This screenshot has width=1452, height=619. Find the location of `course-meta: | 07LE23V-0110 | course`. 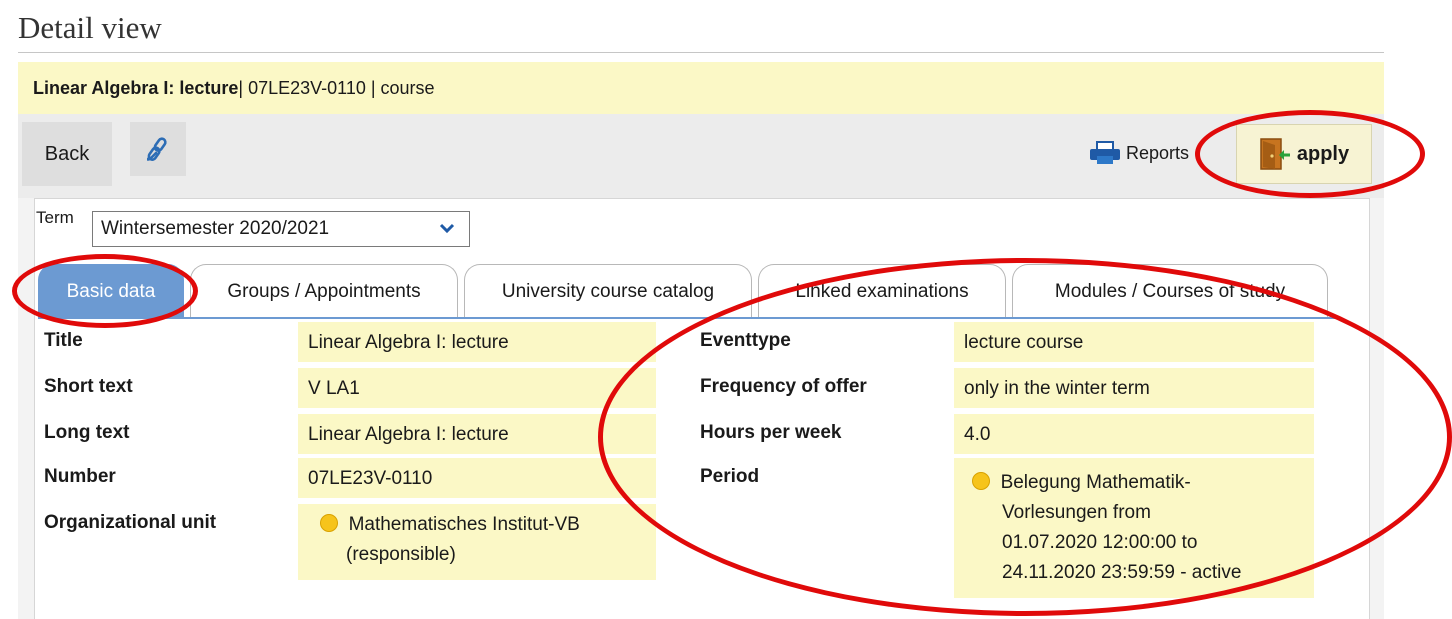

course-meta: | 07LE23V-0110 | course is located at coordinates (336, 87).